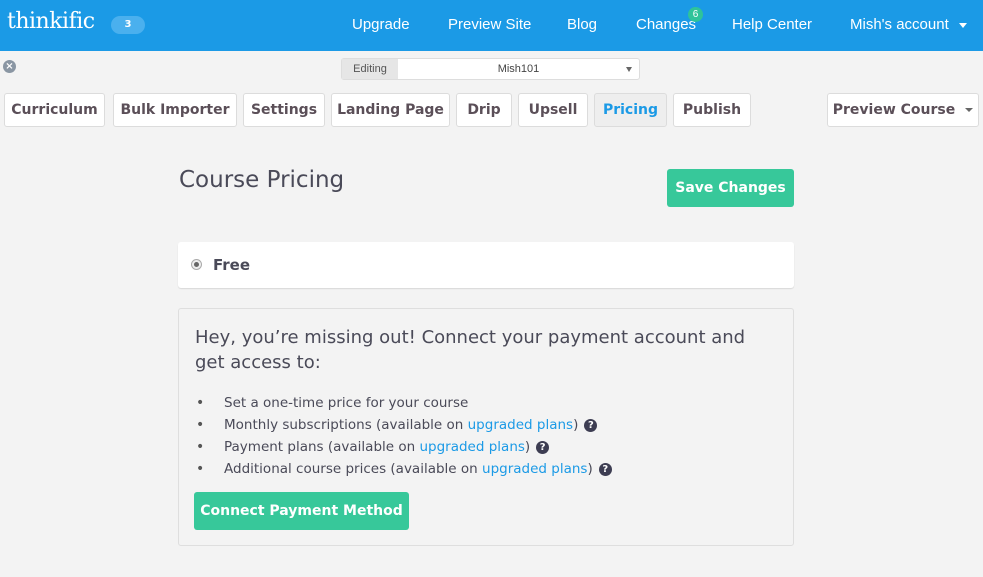  What do you see at coordinates (695, 14) in the screenshot?
I see `changes-count-badge: 6` at bounding box center [695, 14].